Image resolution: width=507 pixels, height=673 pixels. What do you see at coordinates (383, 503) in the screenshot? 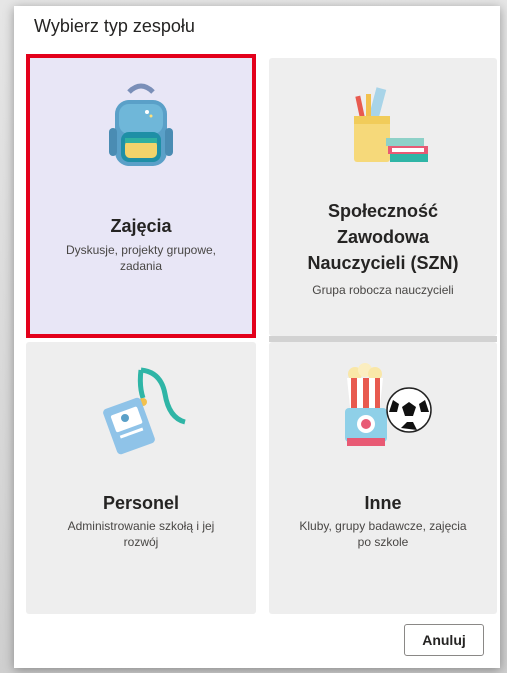
I see `card-title: Inne` at bounding box center [383, 503].